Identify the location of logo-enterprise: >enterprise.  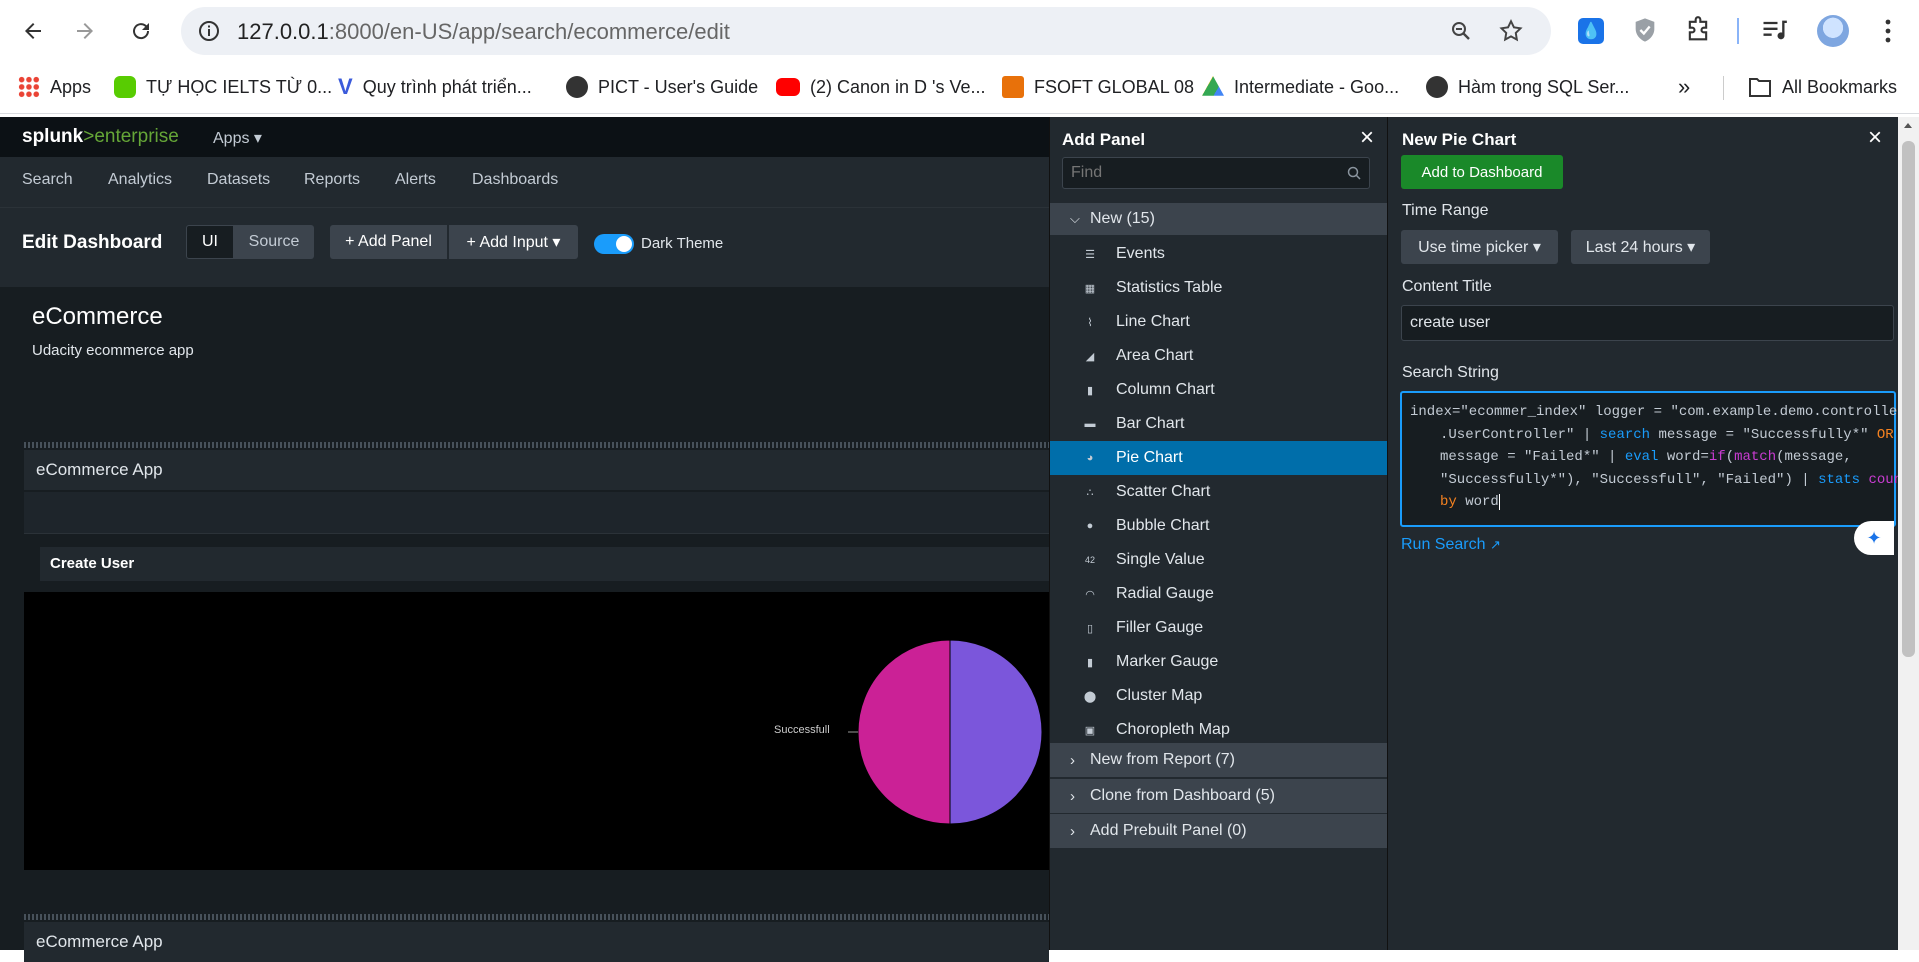
(131, 136).